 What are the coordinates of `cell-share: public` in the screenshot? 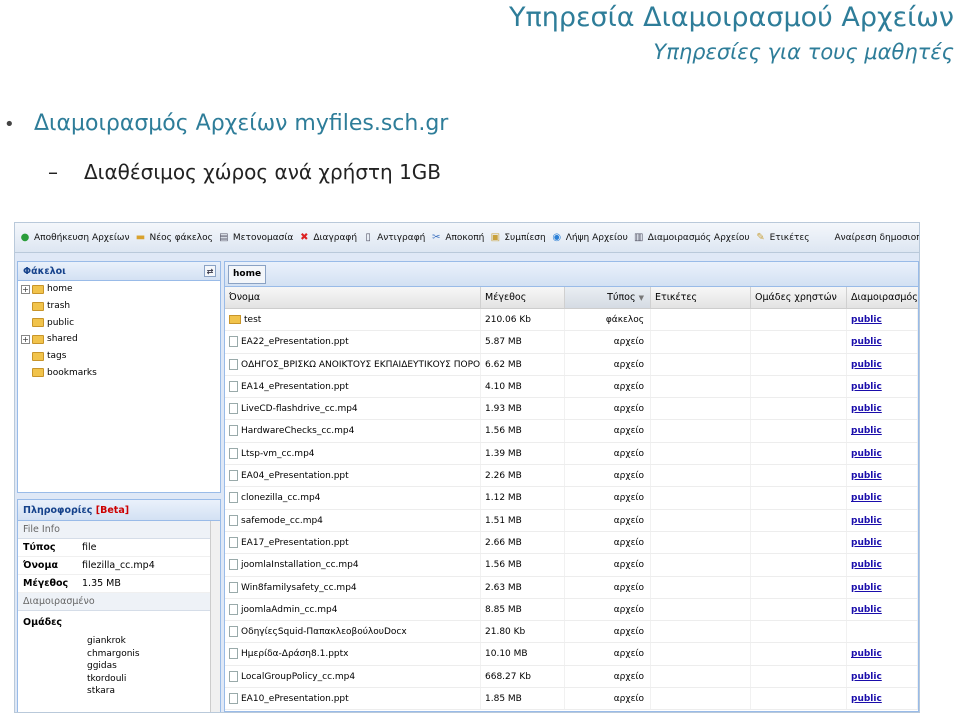 It's located at (882, 498).